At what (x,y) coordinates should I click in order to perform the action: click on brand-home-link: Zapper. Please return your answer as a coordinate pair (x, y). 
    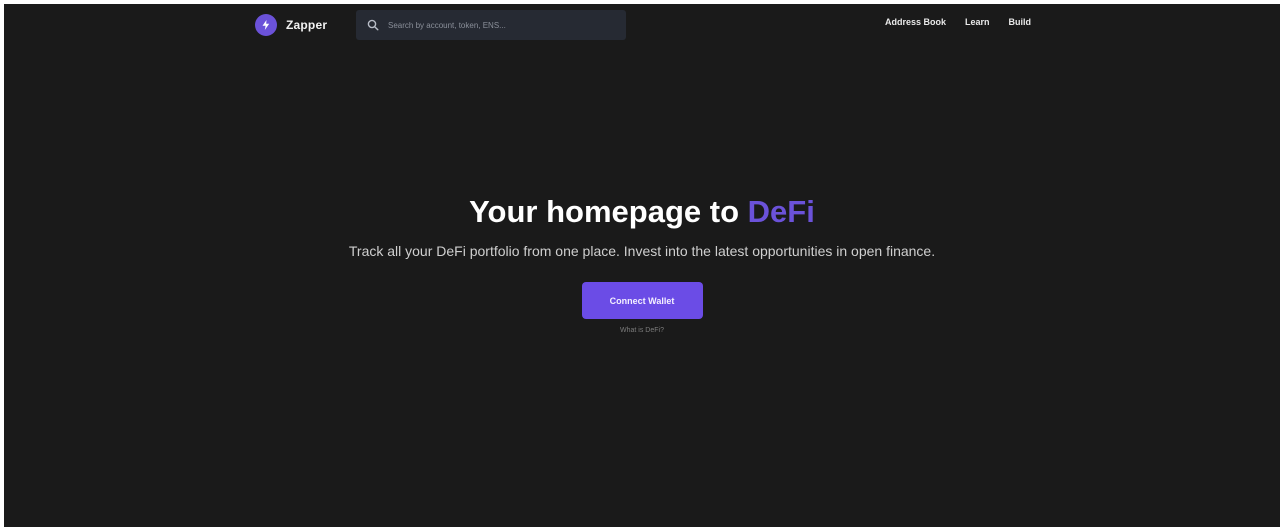
    Looking at the image, I should click on (291, 25).